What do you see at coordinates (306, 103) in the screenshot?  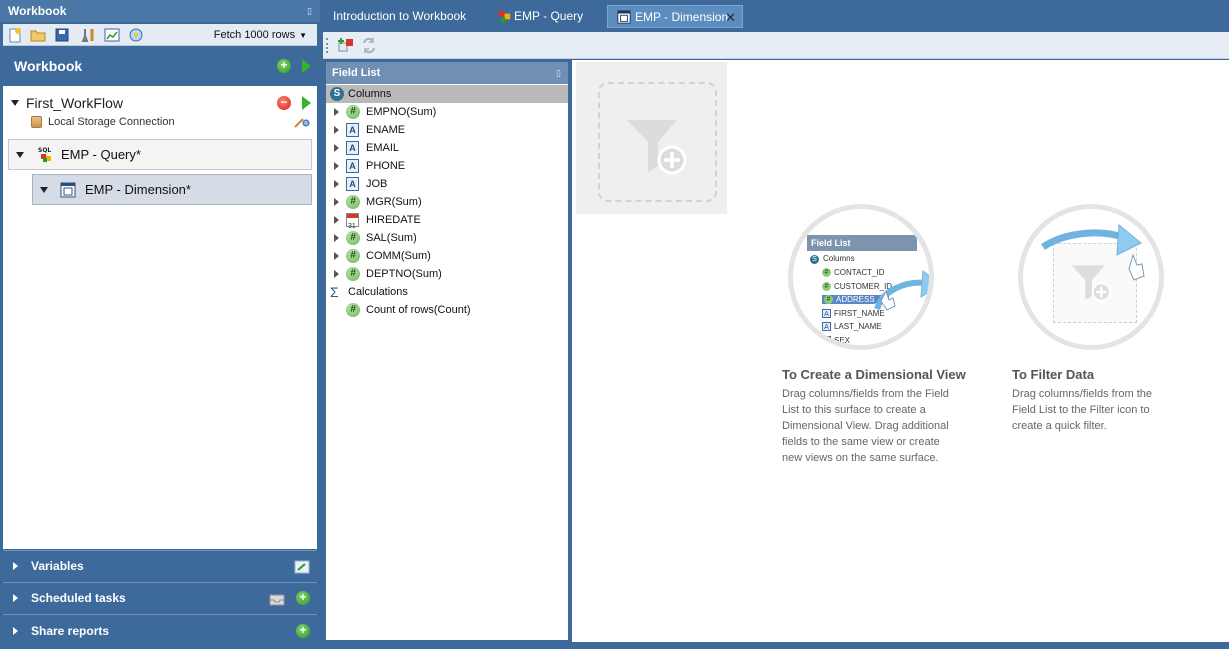 I see `run-workflow-button` at bounding box center [306, 103].